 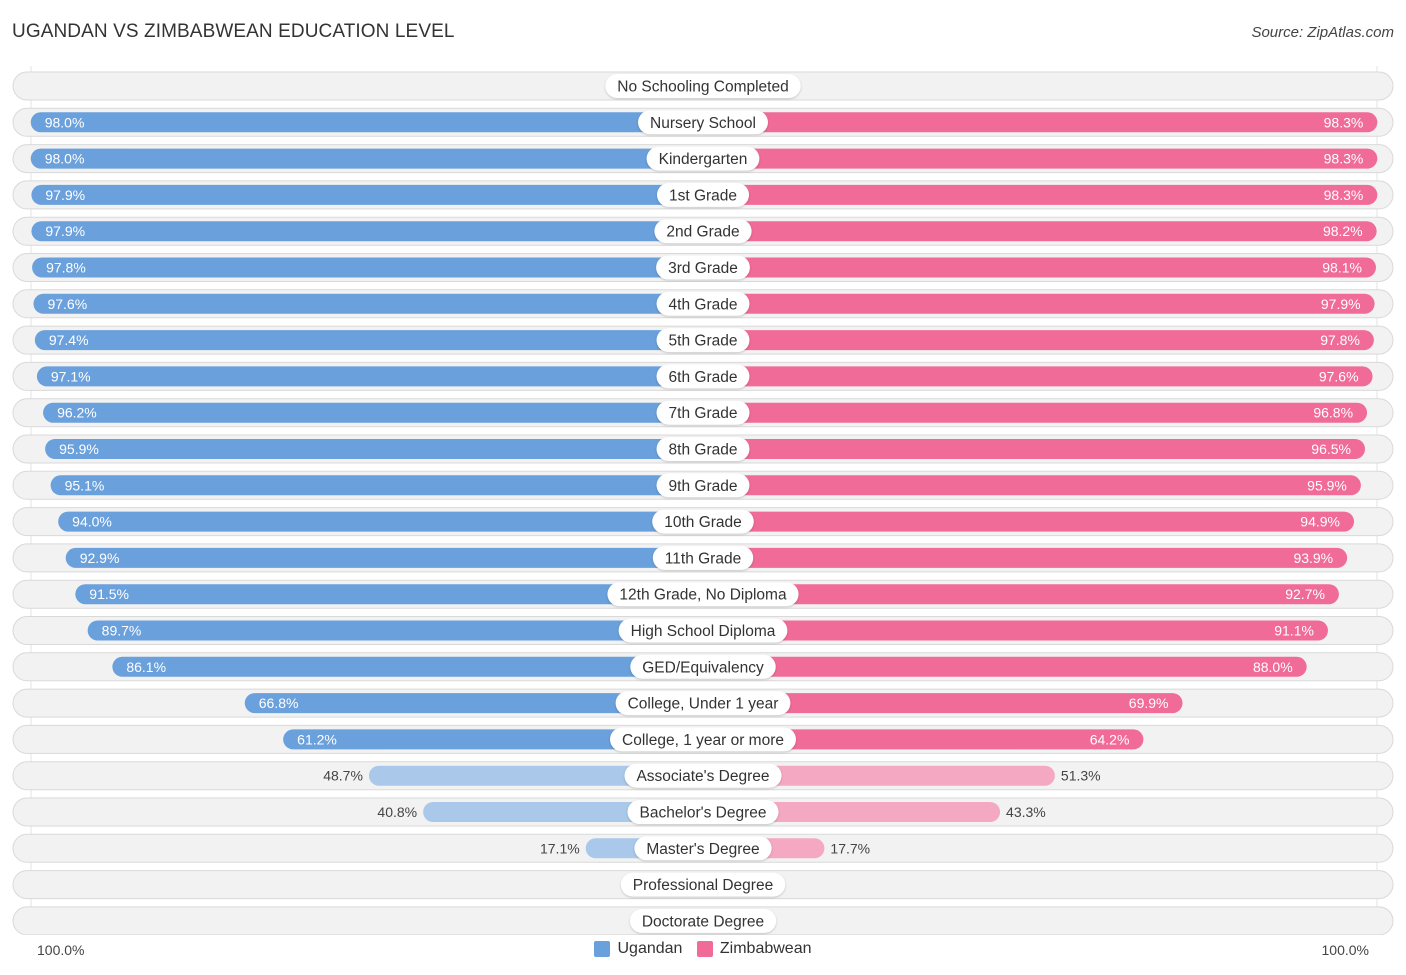 I want to click on bar-row: 48.7% 51.3% Associate's Degree, so click(x=703, y=776).